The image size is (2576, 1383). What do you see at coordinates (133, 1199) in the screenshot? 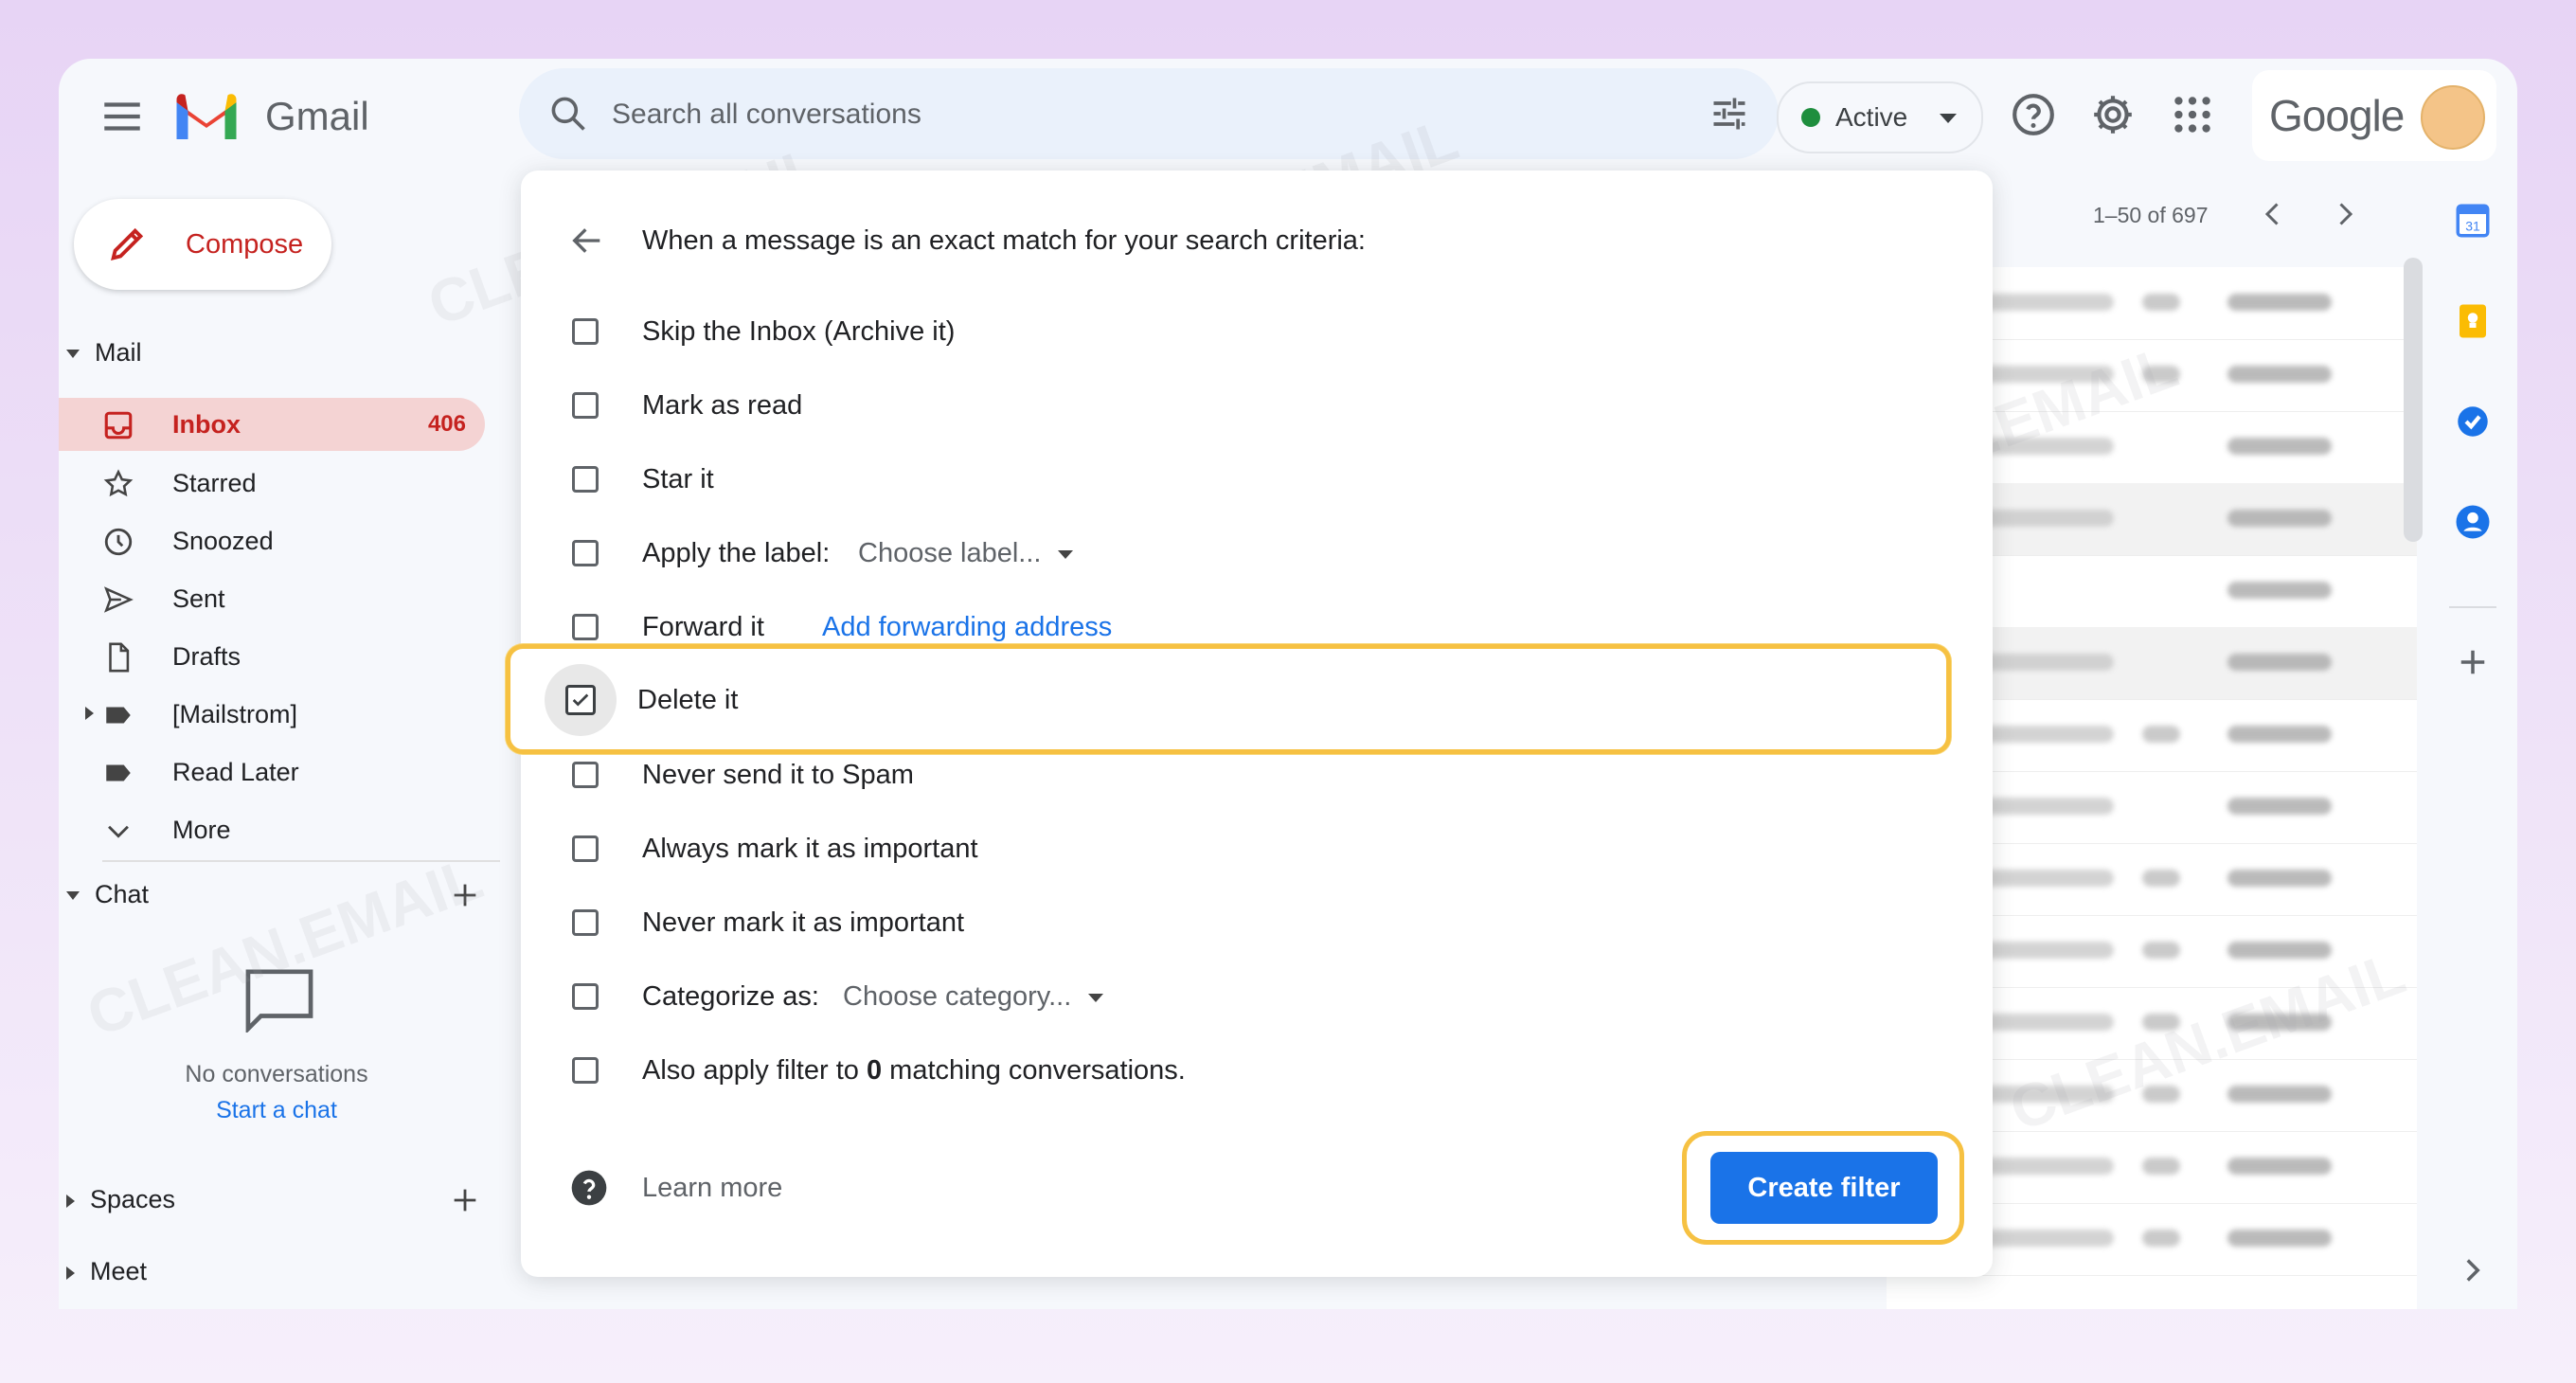
I see `spaces-section-label: Spaces` at bounding box center [133, 1199].